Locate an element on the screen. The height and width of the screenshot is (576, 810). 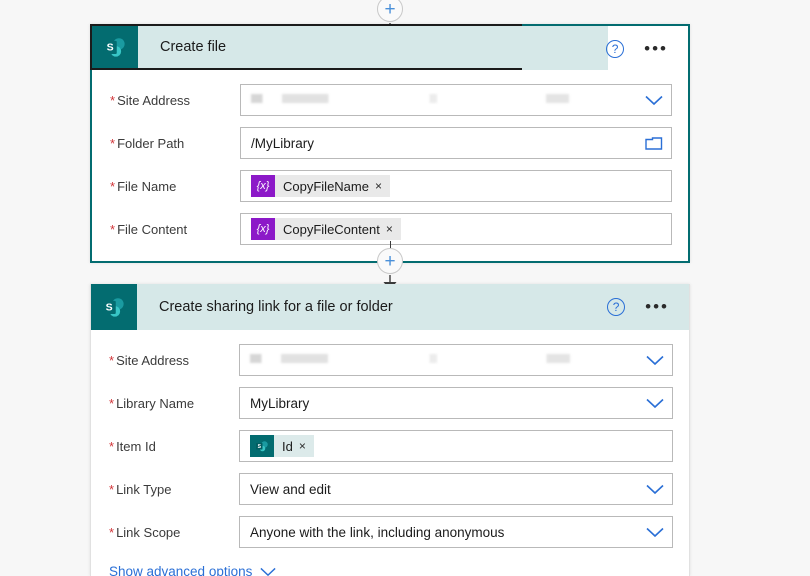
dynamic-content-token: S Id × is located at coordinates (282, 446).